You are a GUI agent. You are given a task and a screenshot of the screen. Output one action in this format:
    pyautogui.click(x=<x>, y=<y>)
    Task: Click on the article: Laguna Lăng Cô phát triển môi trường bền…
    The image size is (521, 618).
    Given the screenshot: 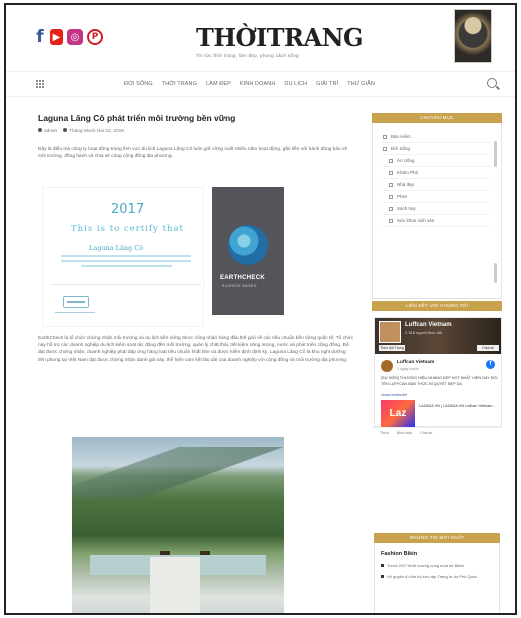 What is the action you would take?
    pyautogui.click(x=197, y=136)
    